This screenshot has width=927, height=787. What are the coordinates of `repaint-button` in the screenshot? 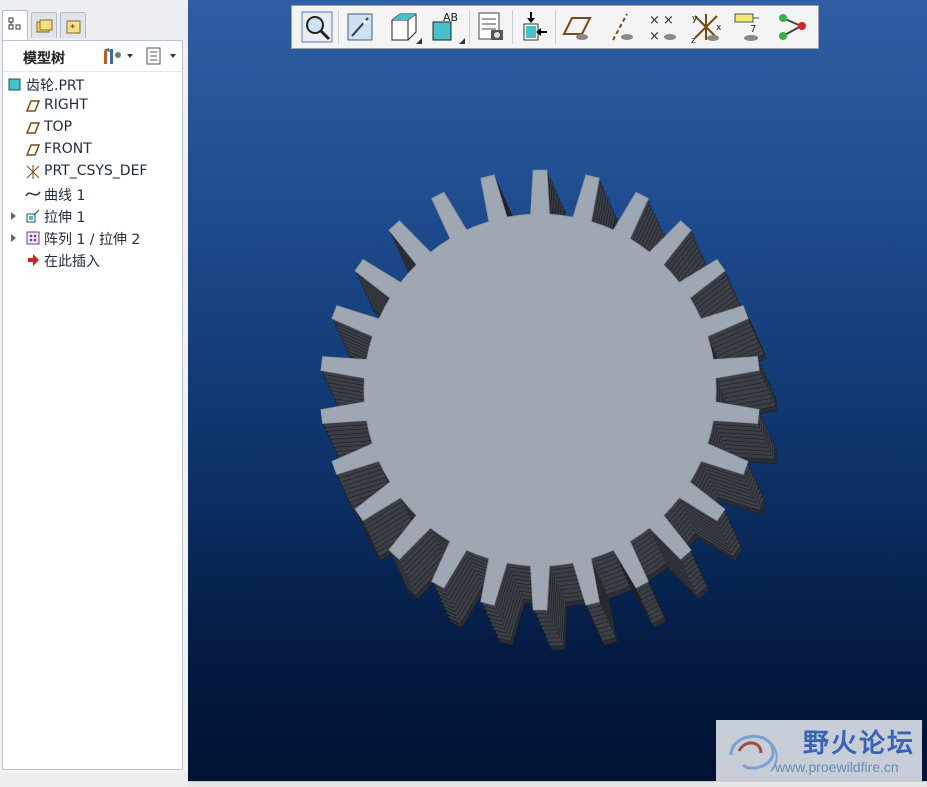 It's located at (360, 27).